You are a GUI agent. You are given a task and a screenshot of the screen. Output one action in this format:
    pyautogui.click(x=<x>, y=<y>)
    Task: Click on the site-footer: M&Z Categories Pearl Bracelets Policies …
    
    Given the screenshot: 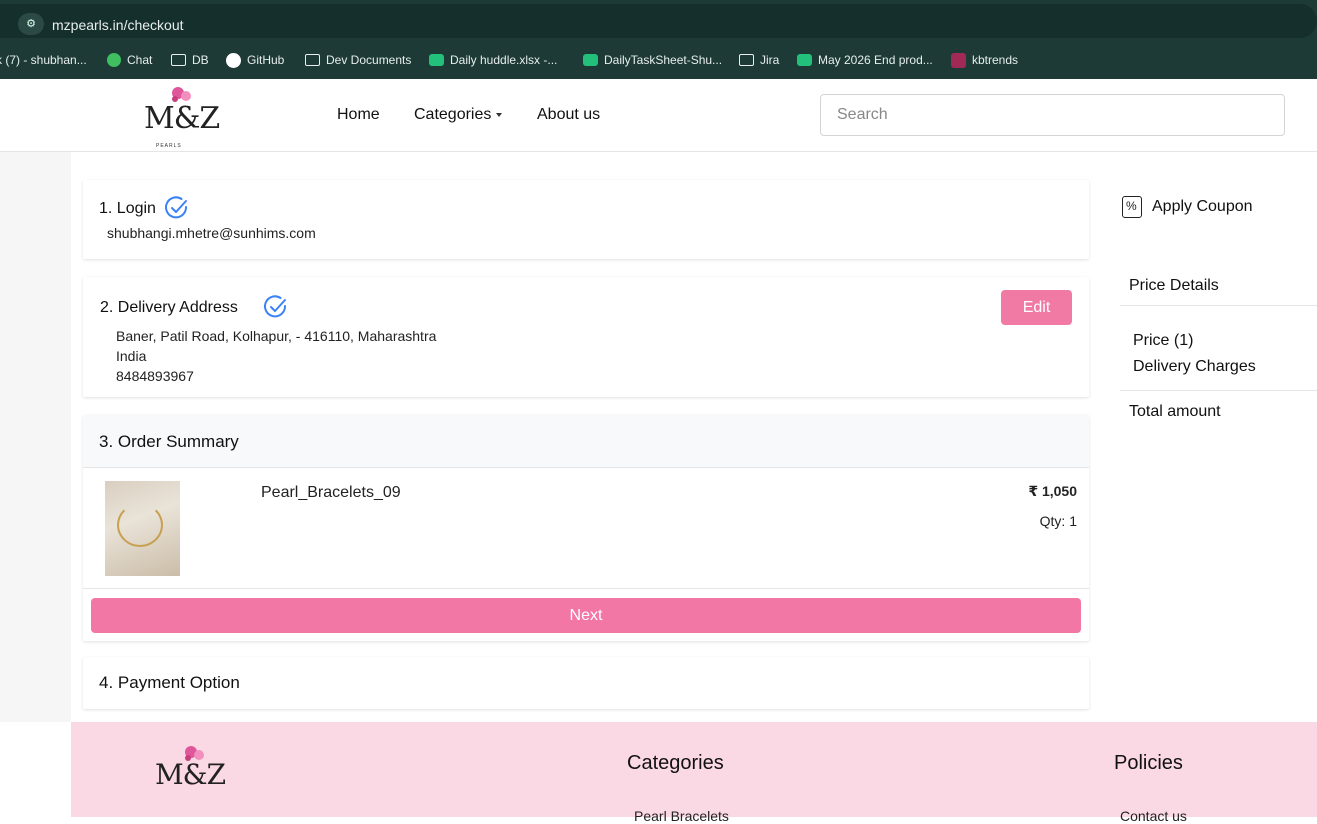 What is the action you would take?
    pyautogui.click(x=694, y=773)
    